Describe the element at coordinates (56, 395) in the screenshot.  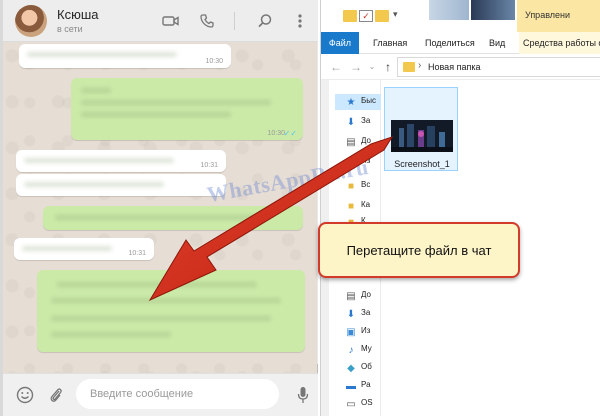
I see `attach-icon` at that location.